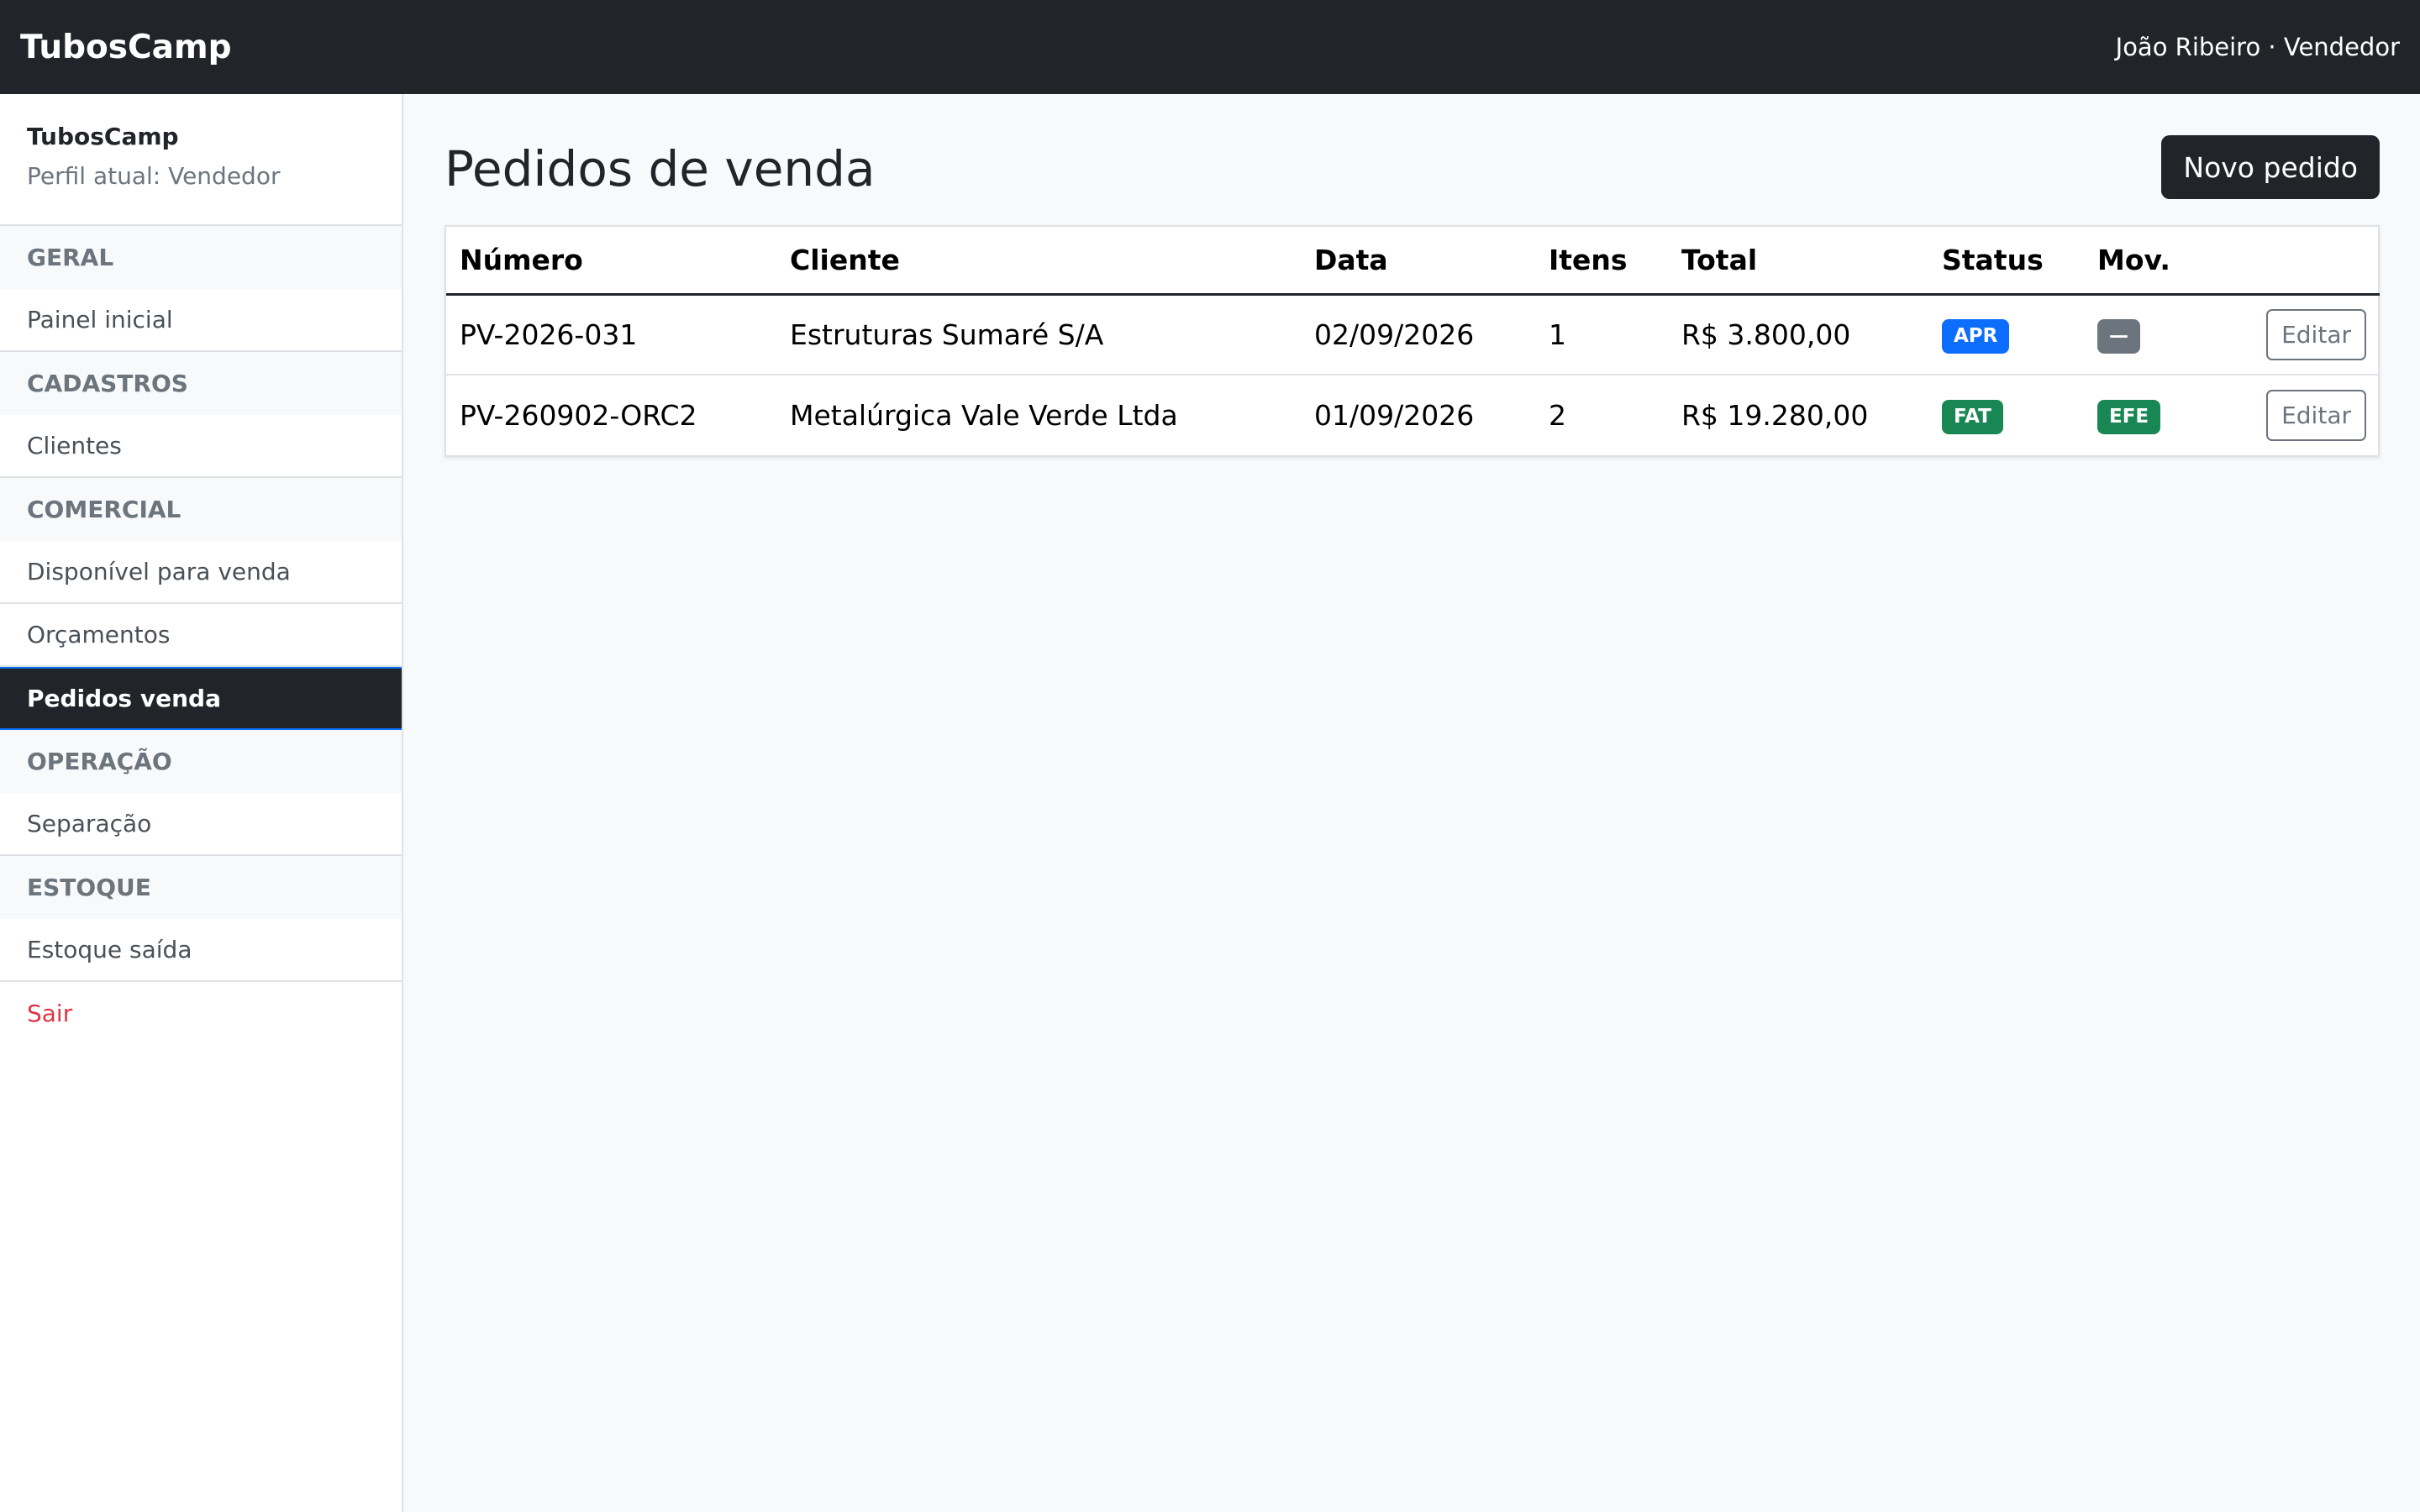  Describe the element at coordinates (1038, 261) in the screenshot. I see `column-header-cliente: Cliente` at that location.